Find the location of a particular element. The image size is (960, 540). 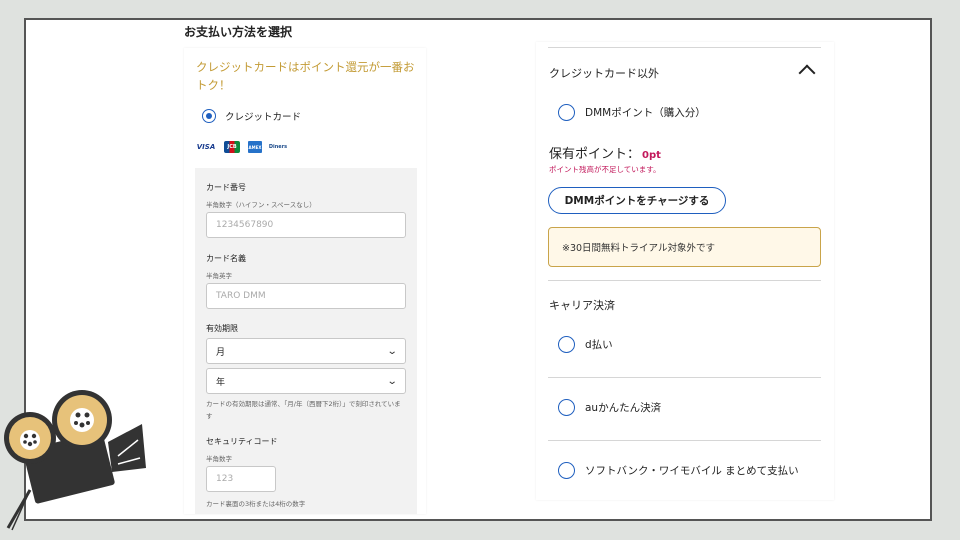

visa-logo: VISA is located at coordinates (206, 147).